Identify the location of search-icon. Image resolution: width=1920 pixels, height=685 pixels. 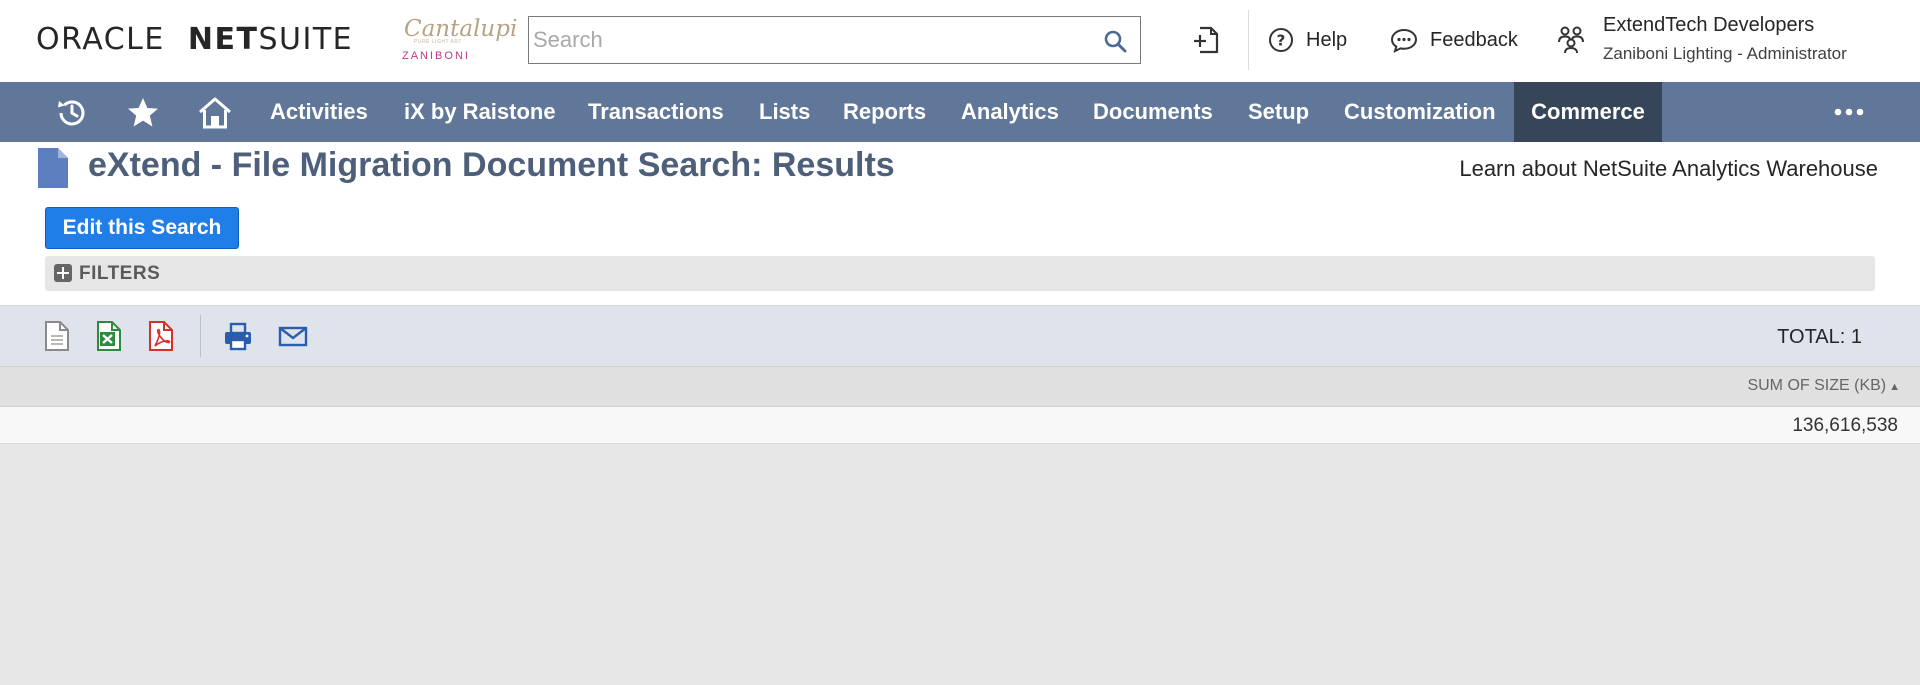
(1115, 41).